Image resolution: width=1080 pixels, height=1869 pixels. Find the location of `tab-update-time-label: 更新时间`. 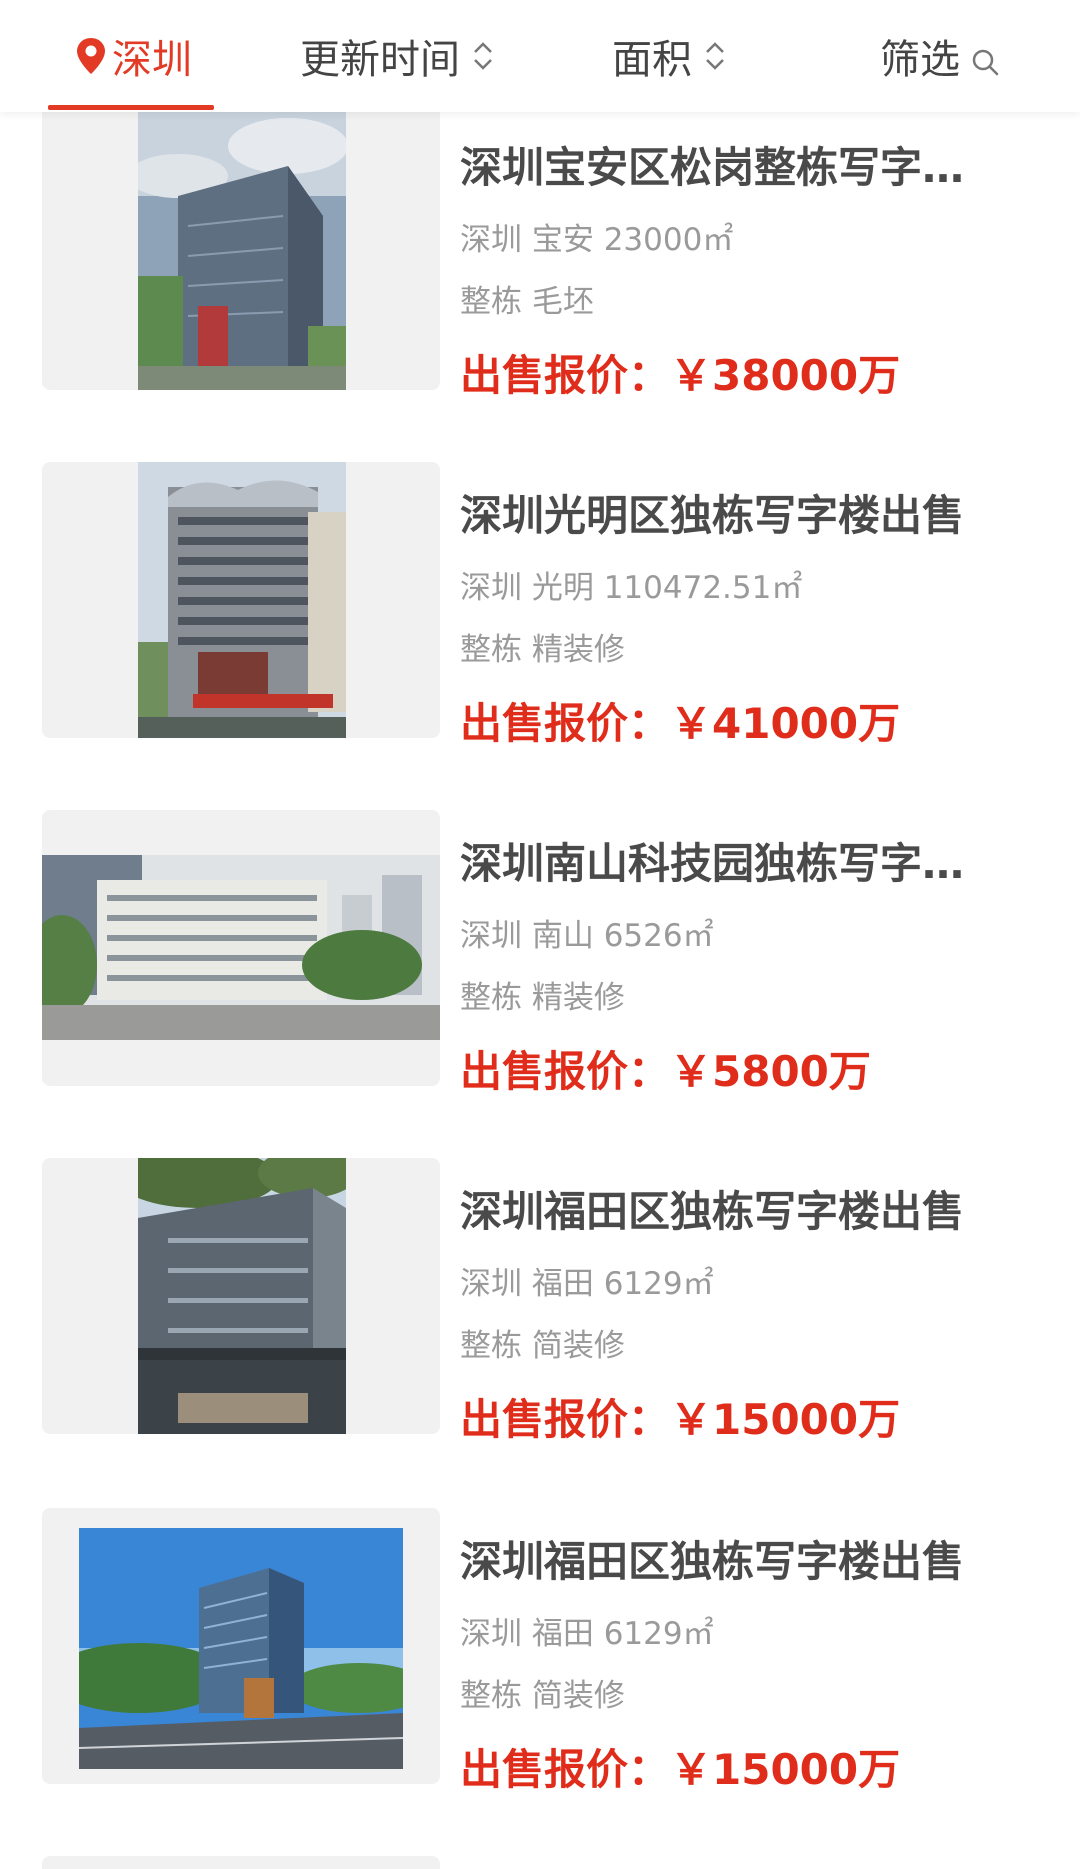

tab-update-time-label: 更新时间 is located at coordinates (380, 60).